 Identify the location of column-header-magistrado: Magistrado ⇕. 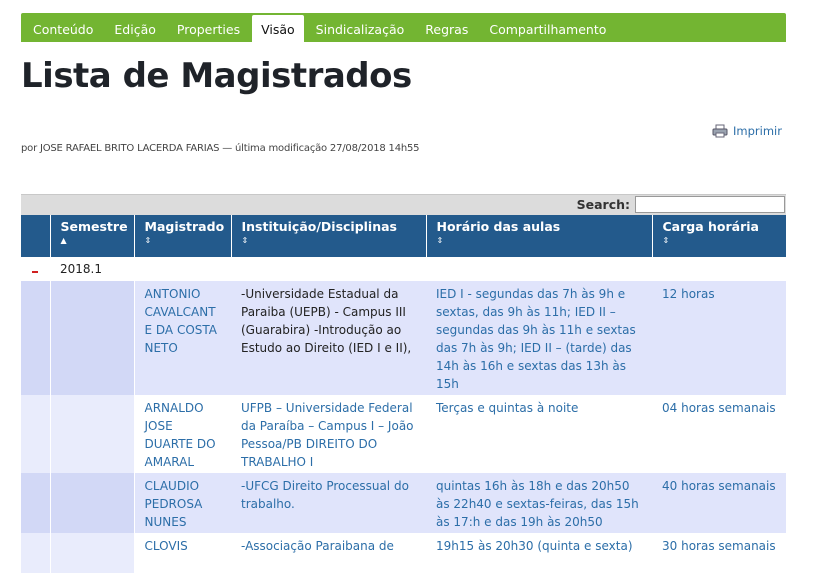
(182, 236).